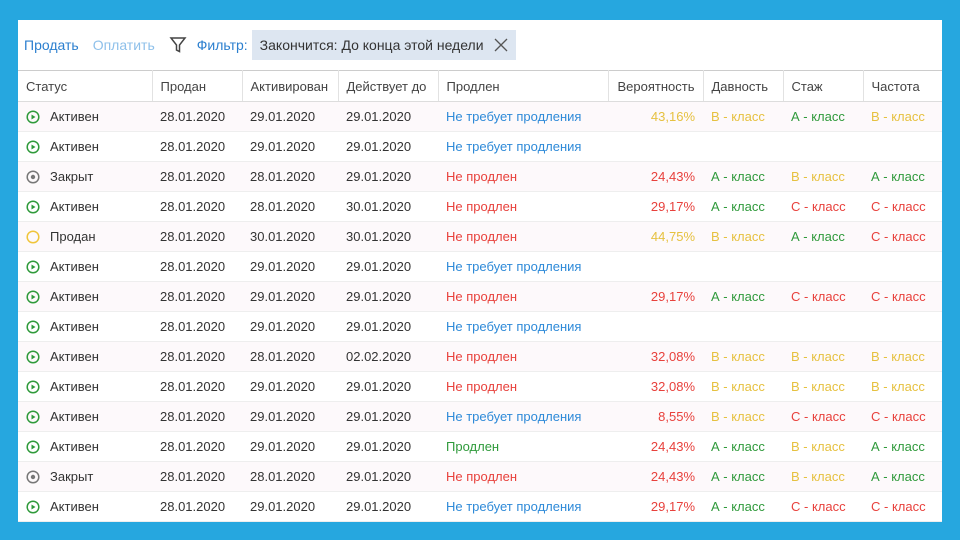 The image size is (960, 540). What do you see at coordinates (902, 326) in the screenshot?
I see `frequency-class` at bounding box center [902, 326].